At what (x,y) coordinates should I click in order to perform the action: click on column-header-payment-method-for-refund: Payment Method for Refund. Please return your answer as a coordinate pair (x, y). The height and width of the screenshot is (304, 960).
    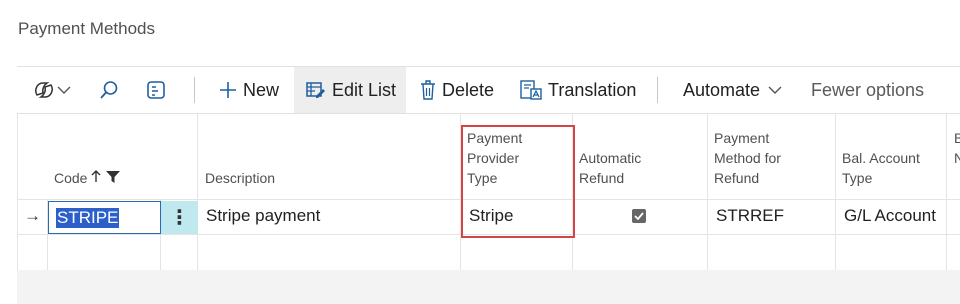
    Looking at the image, I should click on (773, 156).